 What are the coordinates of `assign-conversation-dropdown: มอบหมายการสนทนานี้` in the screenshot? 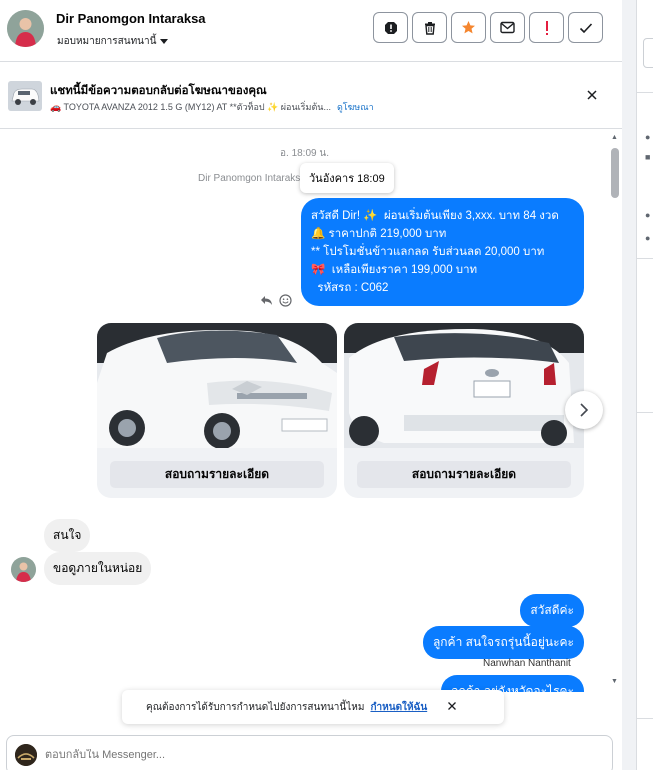 It's located at (113, 41).